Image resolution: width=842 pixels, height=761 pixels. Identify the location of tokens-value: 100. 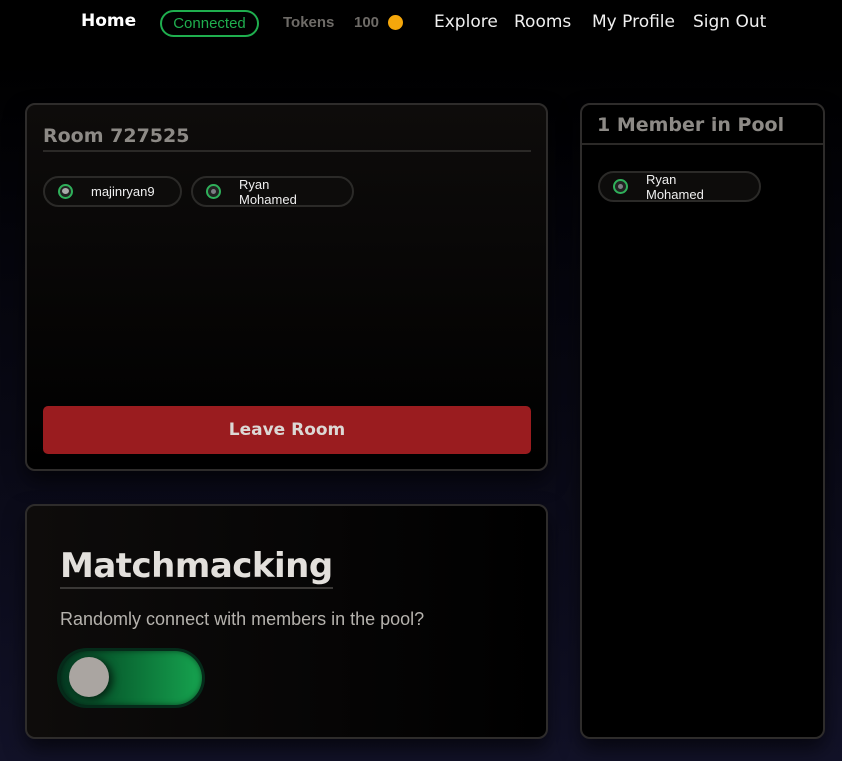
(367, 22).